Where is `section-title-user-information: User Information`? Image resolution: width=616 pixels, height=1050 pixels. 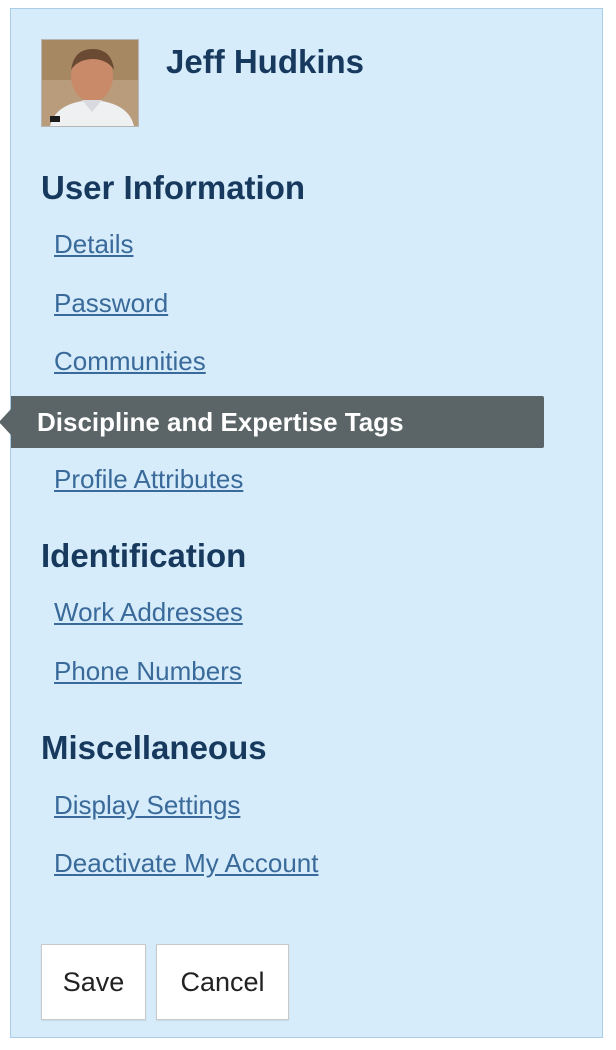
section-title-user-information: User Information is located at coordinates (173, 187).